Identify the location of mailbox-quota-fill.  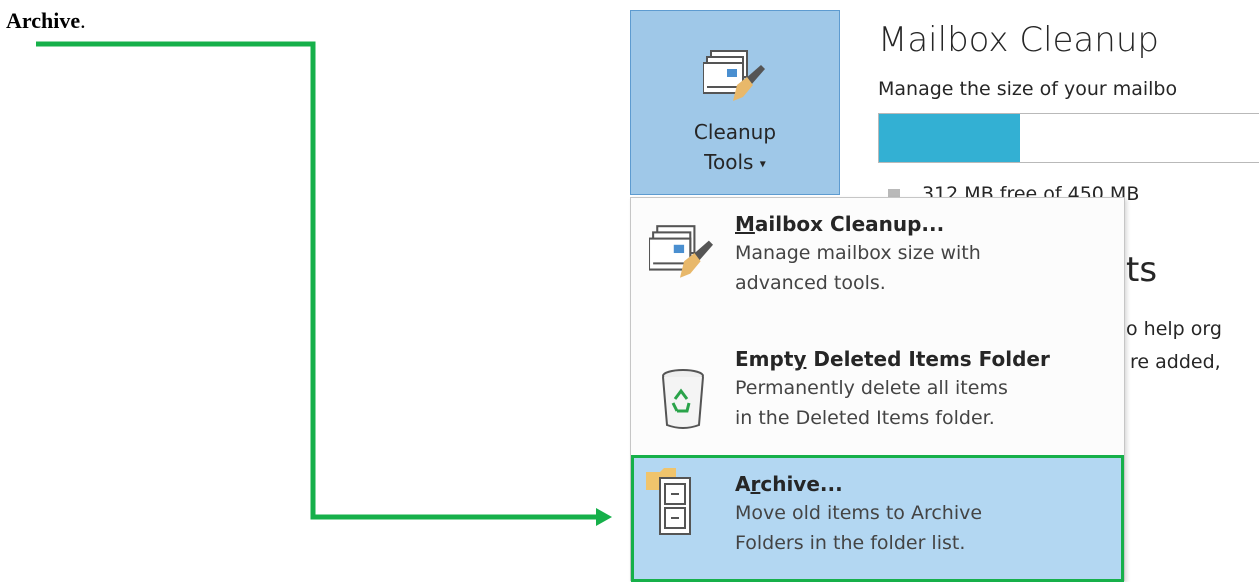
(949, 138).